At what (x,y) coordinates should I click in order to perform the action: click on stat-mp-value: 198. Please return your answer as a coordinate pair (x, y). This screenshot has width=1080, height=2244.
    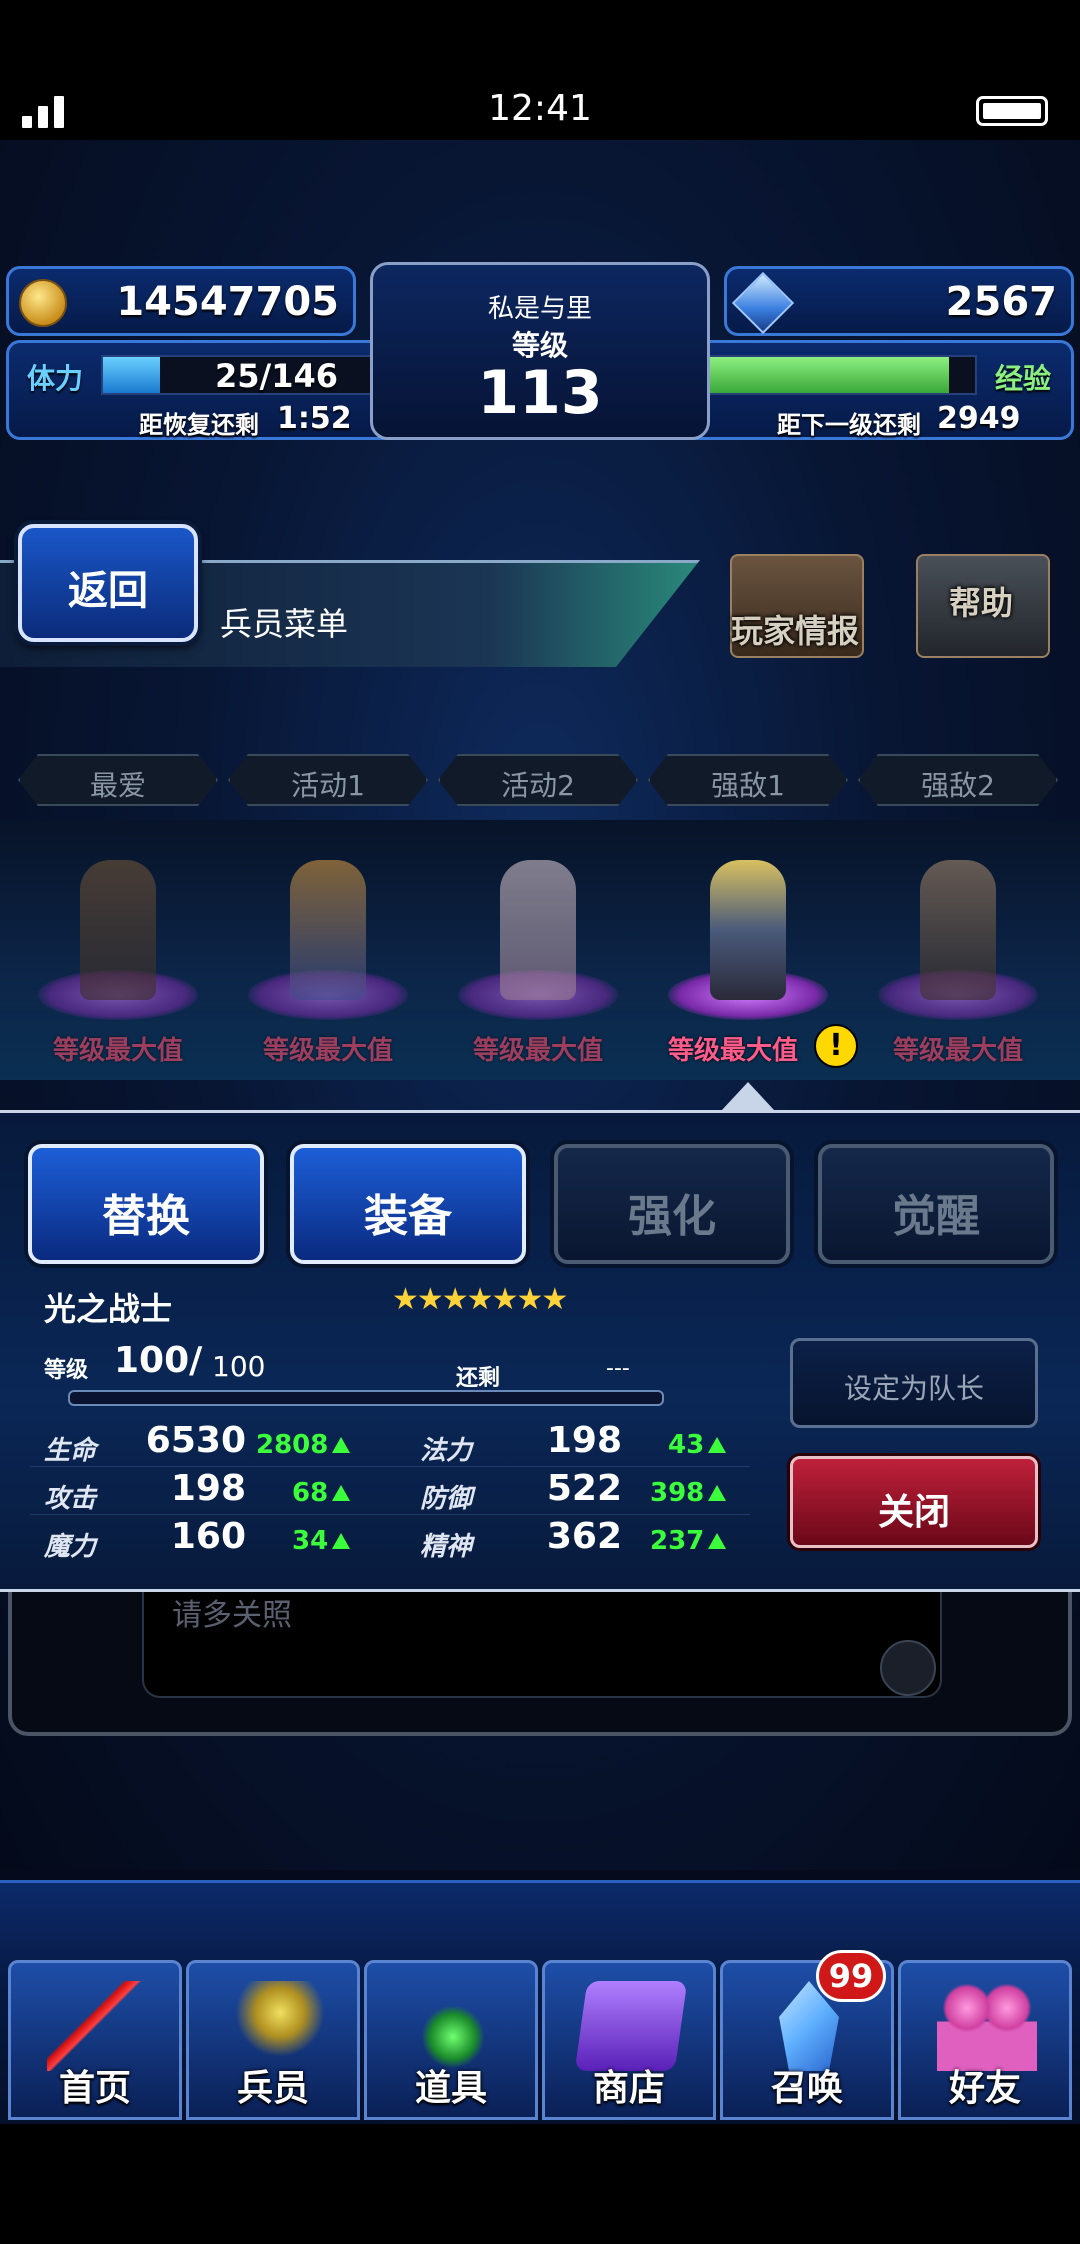
    Looking at the image, I should click on (584, 1440).